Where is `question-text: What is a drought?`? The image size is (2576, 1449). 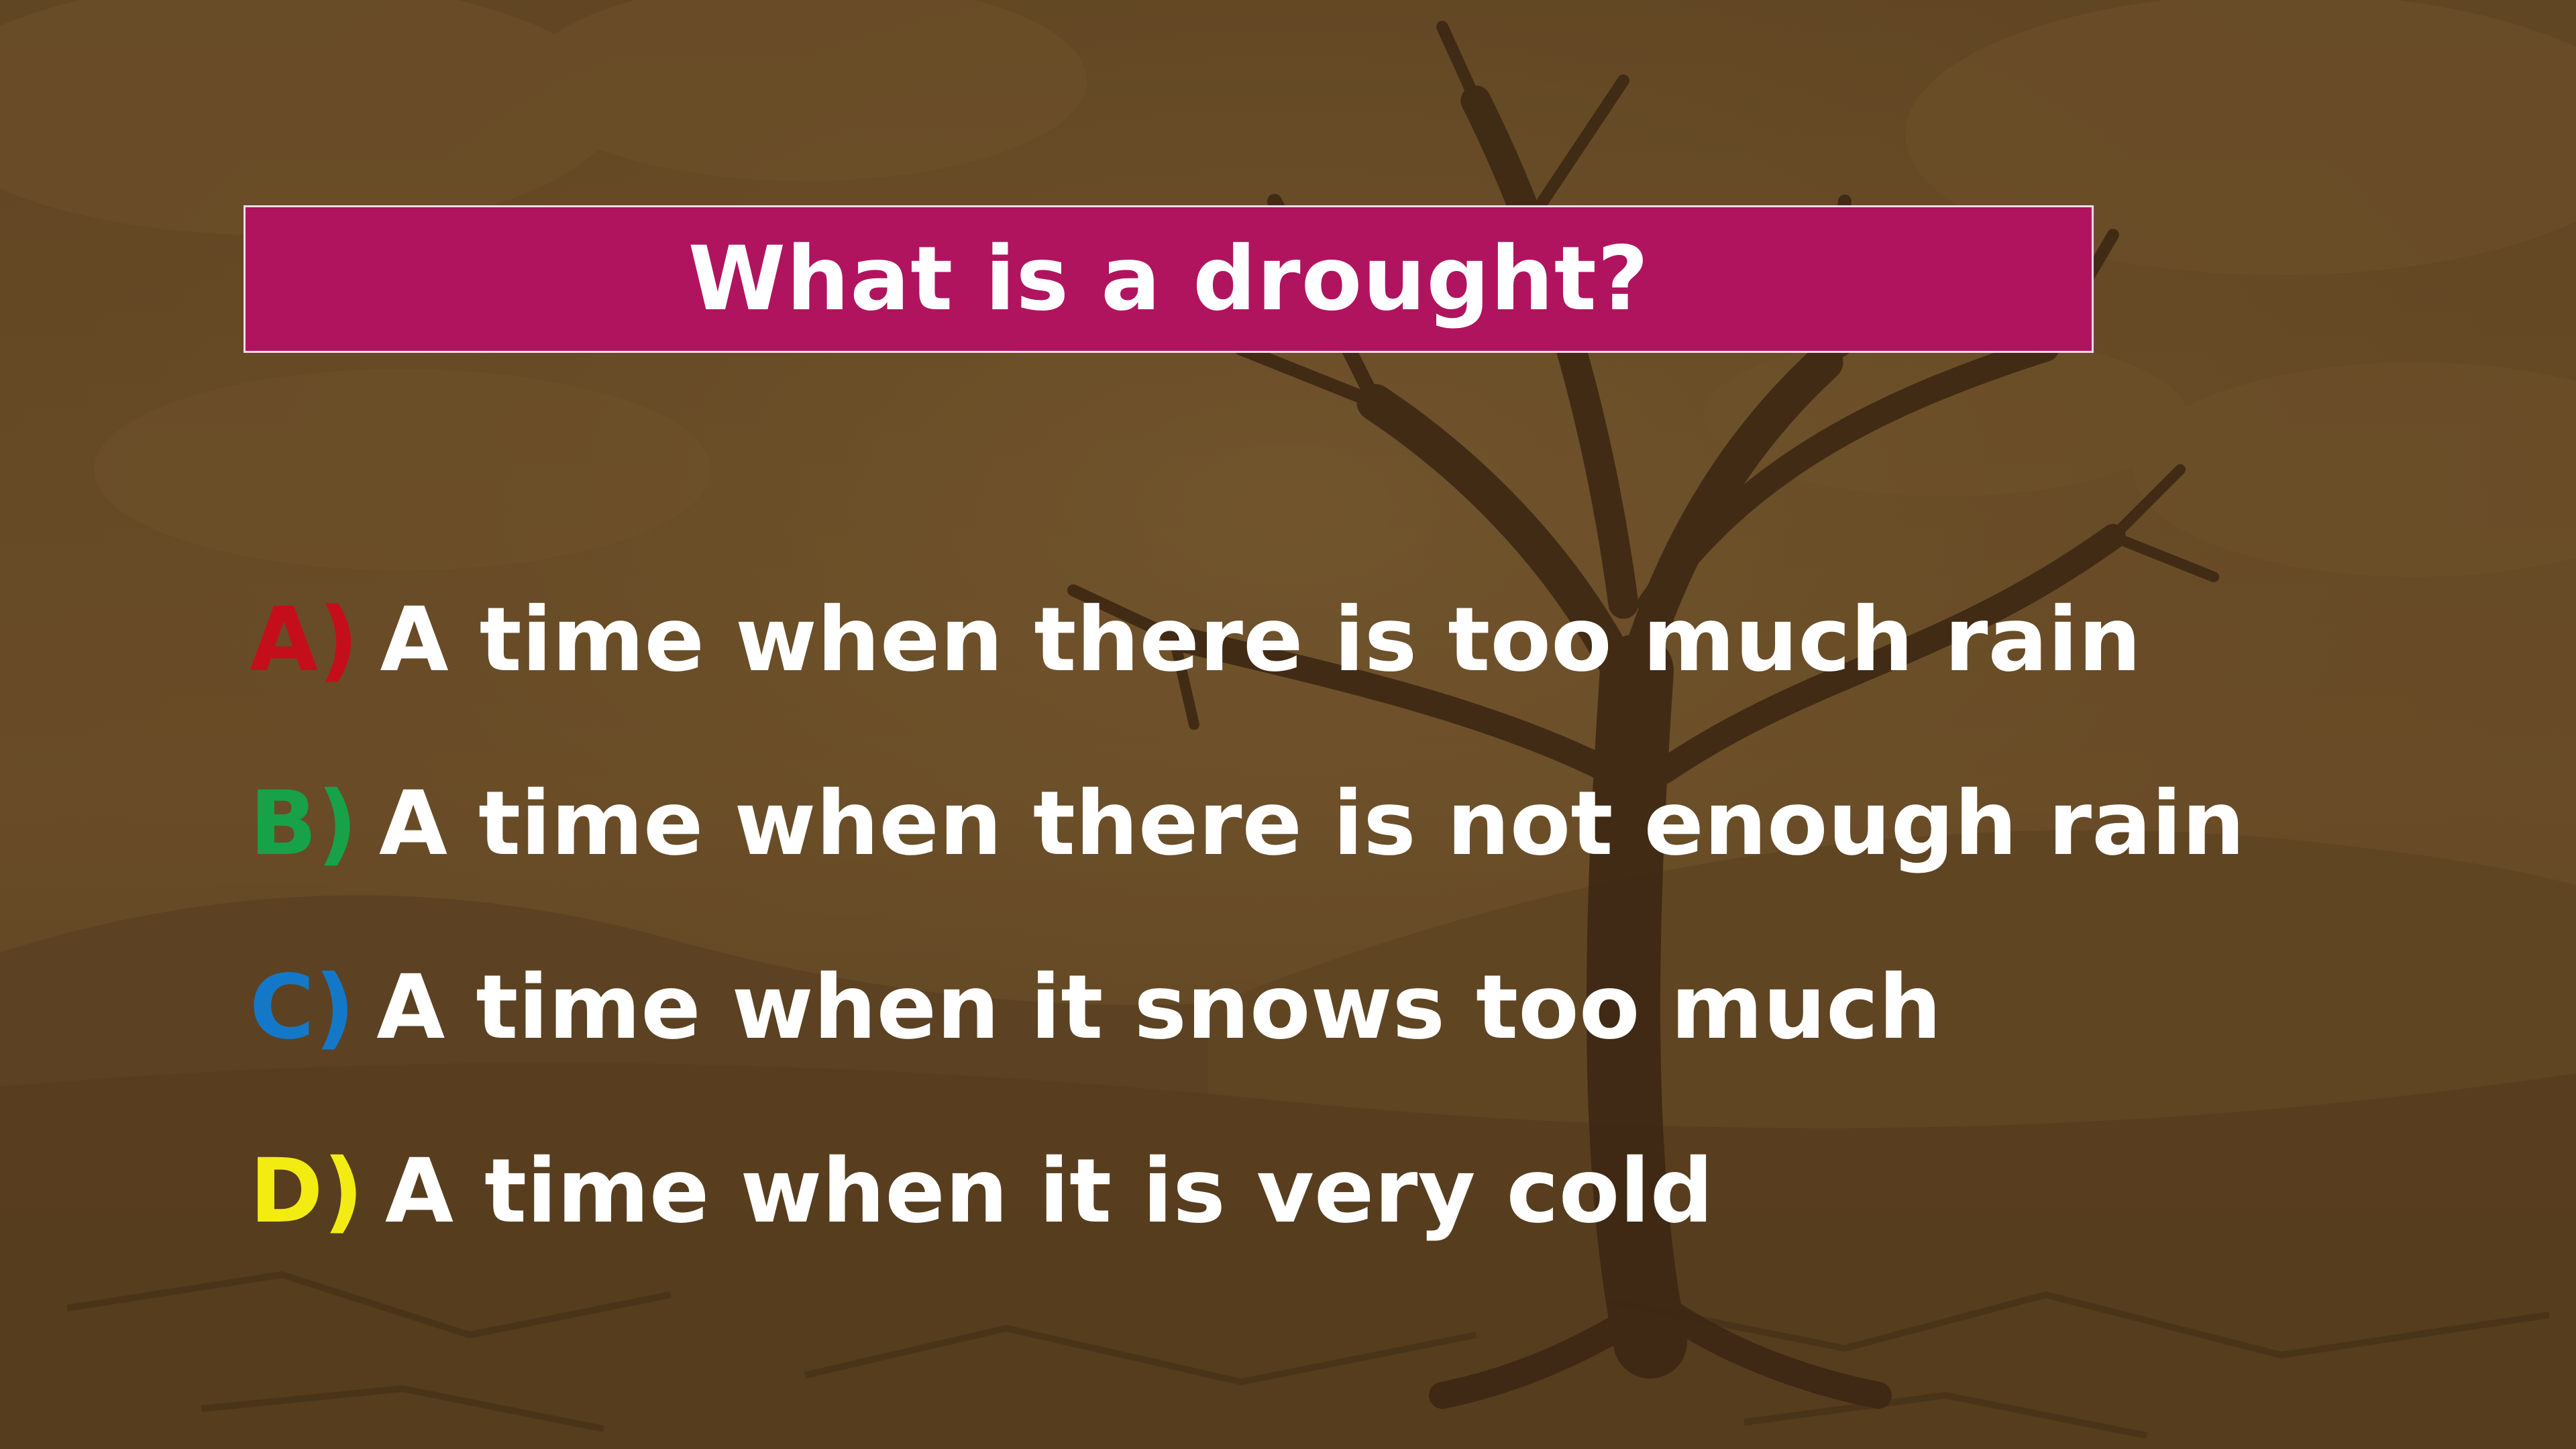 question-text: What is a drought? is located at coordinates (1169, 279).